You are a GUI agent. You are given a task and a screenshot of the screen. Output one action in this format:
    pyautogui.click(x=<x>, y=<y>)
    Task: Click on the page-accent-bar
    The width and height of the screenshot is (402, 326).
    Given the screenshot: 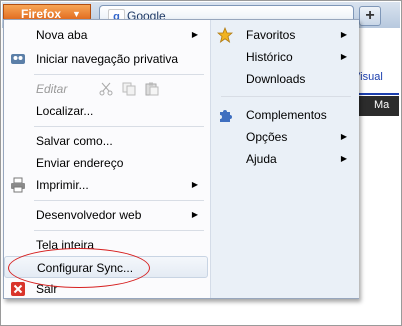 What is the action you would take?
    pyautogui.click(x=376, y=94)
    